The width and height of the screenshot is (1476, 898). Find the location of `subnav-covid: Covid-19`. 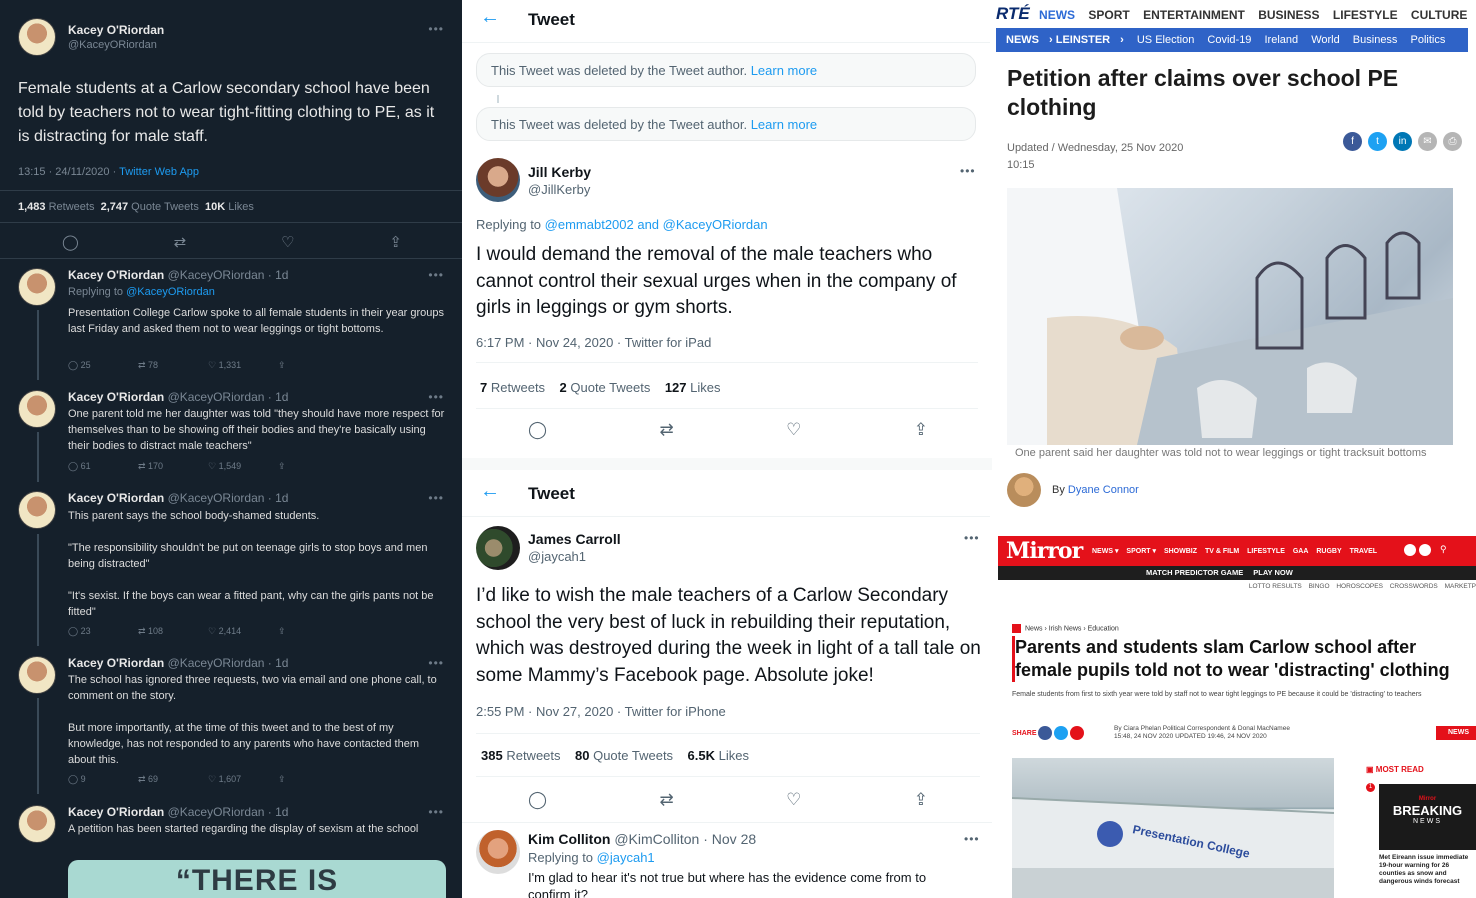

subnav-covid: Covid-19 is located at coordinates (1229, 40).